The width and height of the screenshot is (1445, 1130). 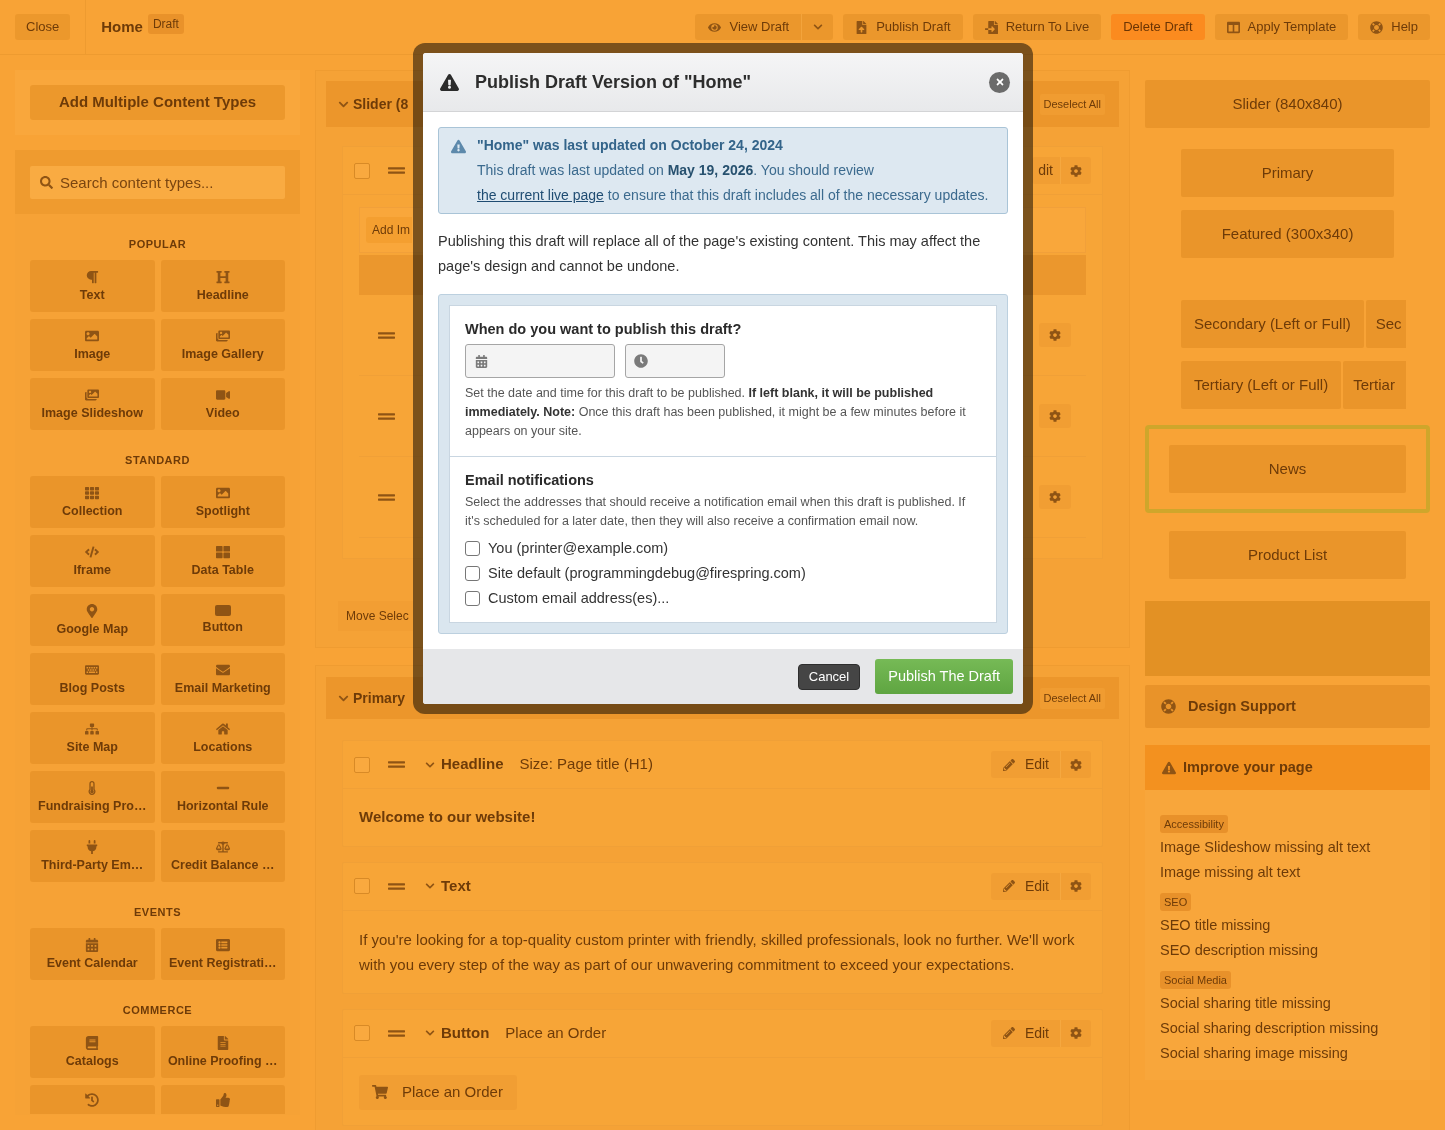 What do you see at coordinates (92, 502) in the screenshot?
I see `content-type-tile: Collection` at bounding box center [92, 502].